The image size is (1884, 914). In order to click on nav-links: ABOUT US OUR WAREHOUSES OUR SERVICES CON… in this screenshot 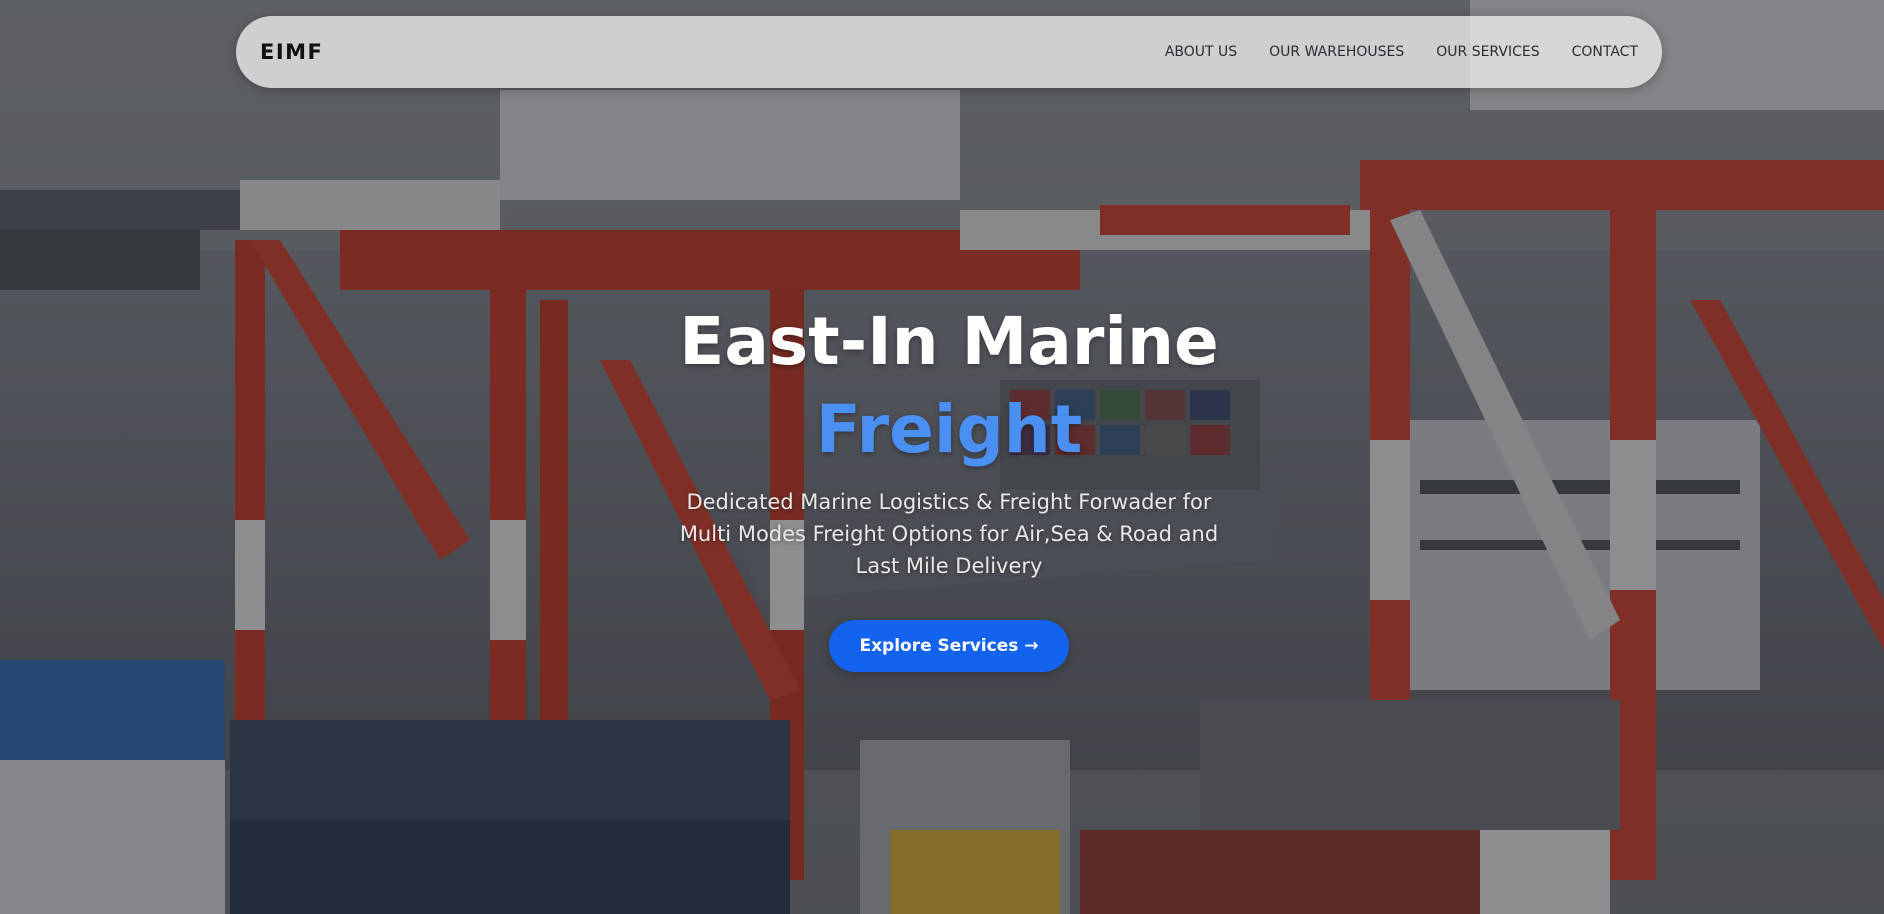, I will do `click(1401, 52)`.